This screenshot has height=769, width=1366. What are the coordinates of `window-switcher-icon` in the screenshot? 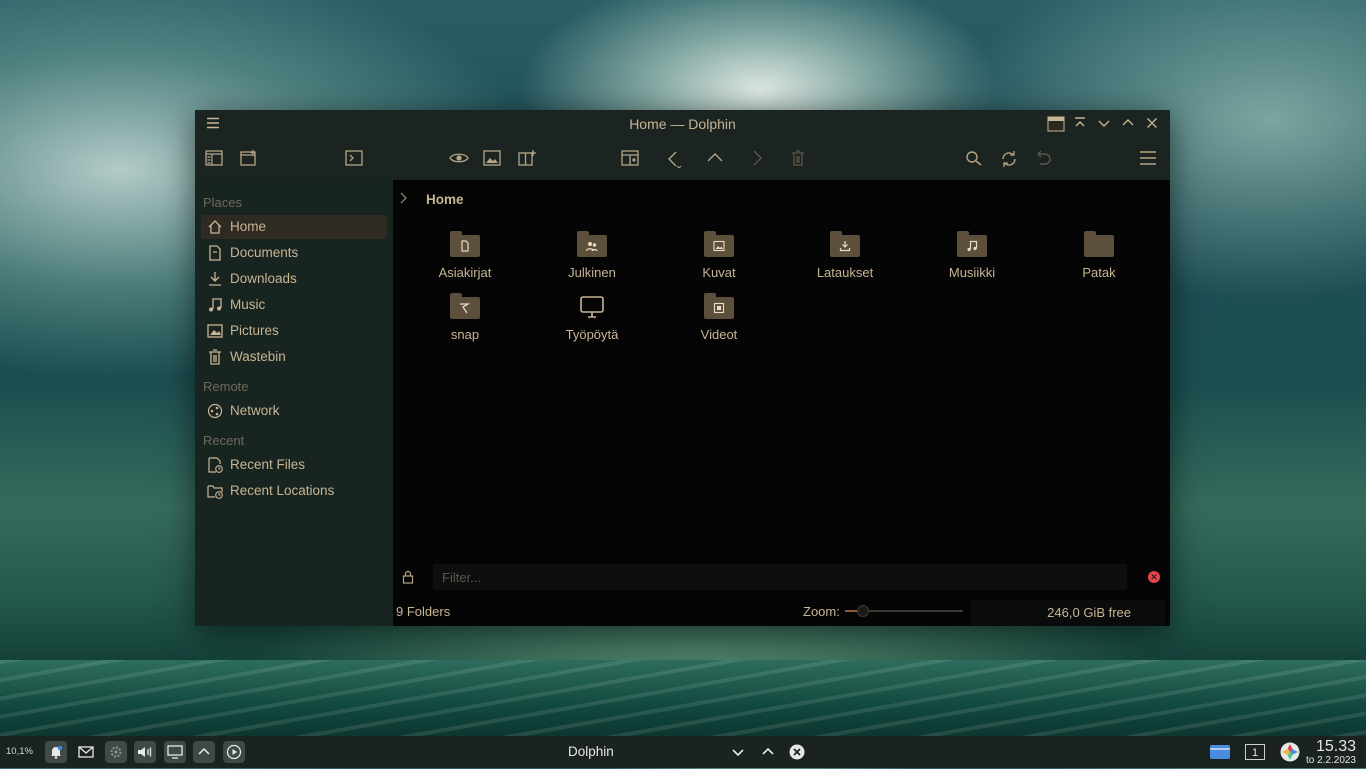 It's located at (1220, 752).